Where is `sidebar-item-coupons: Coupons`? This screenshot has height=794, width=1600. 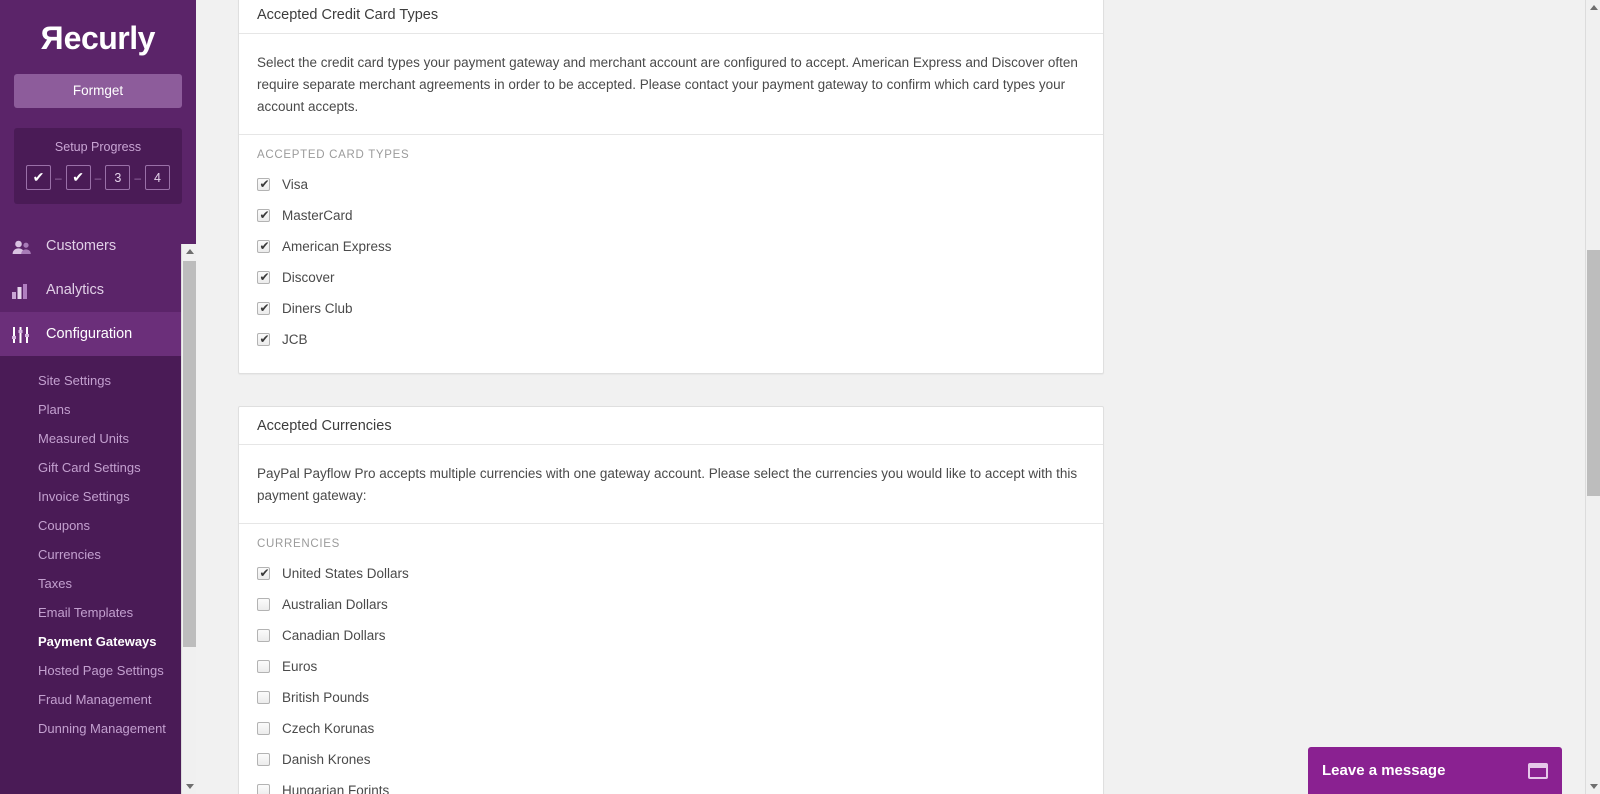 sidebar-item-coupons: Coupons is located at coordinates (98, 525).